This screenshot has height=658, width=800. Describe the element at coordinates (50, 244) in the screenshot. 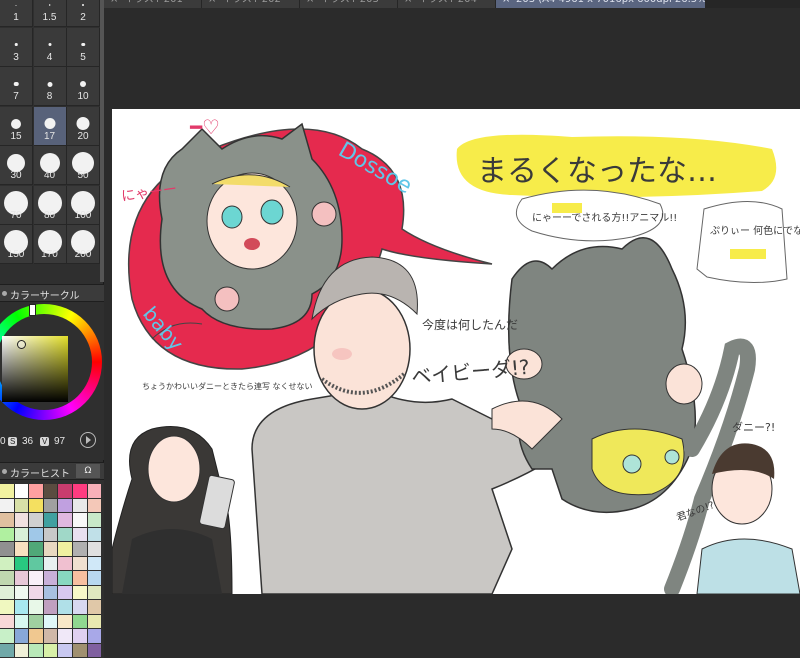

I see `brush-size-170: 170` at that location.